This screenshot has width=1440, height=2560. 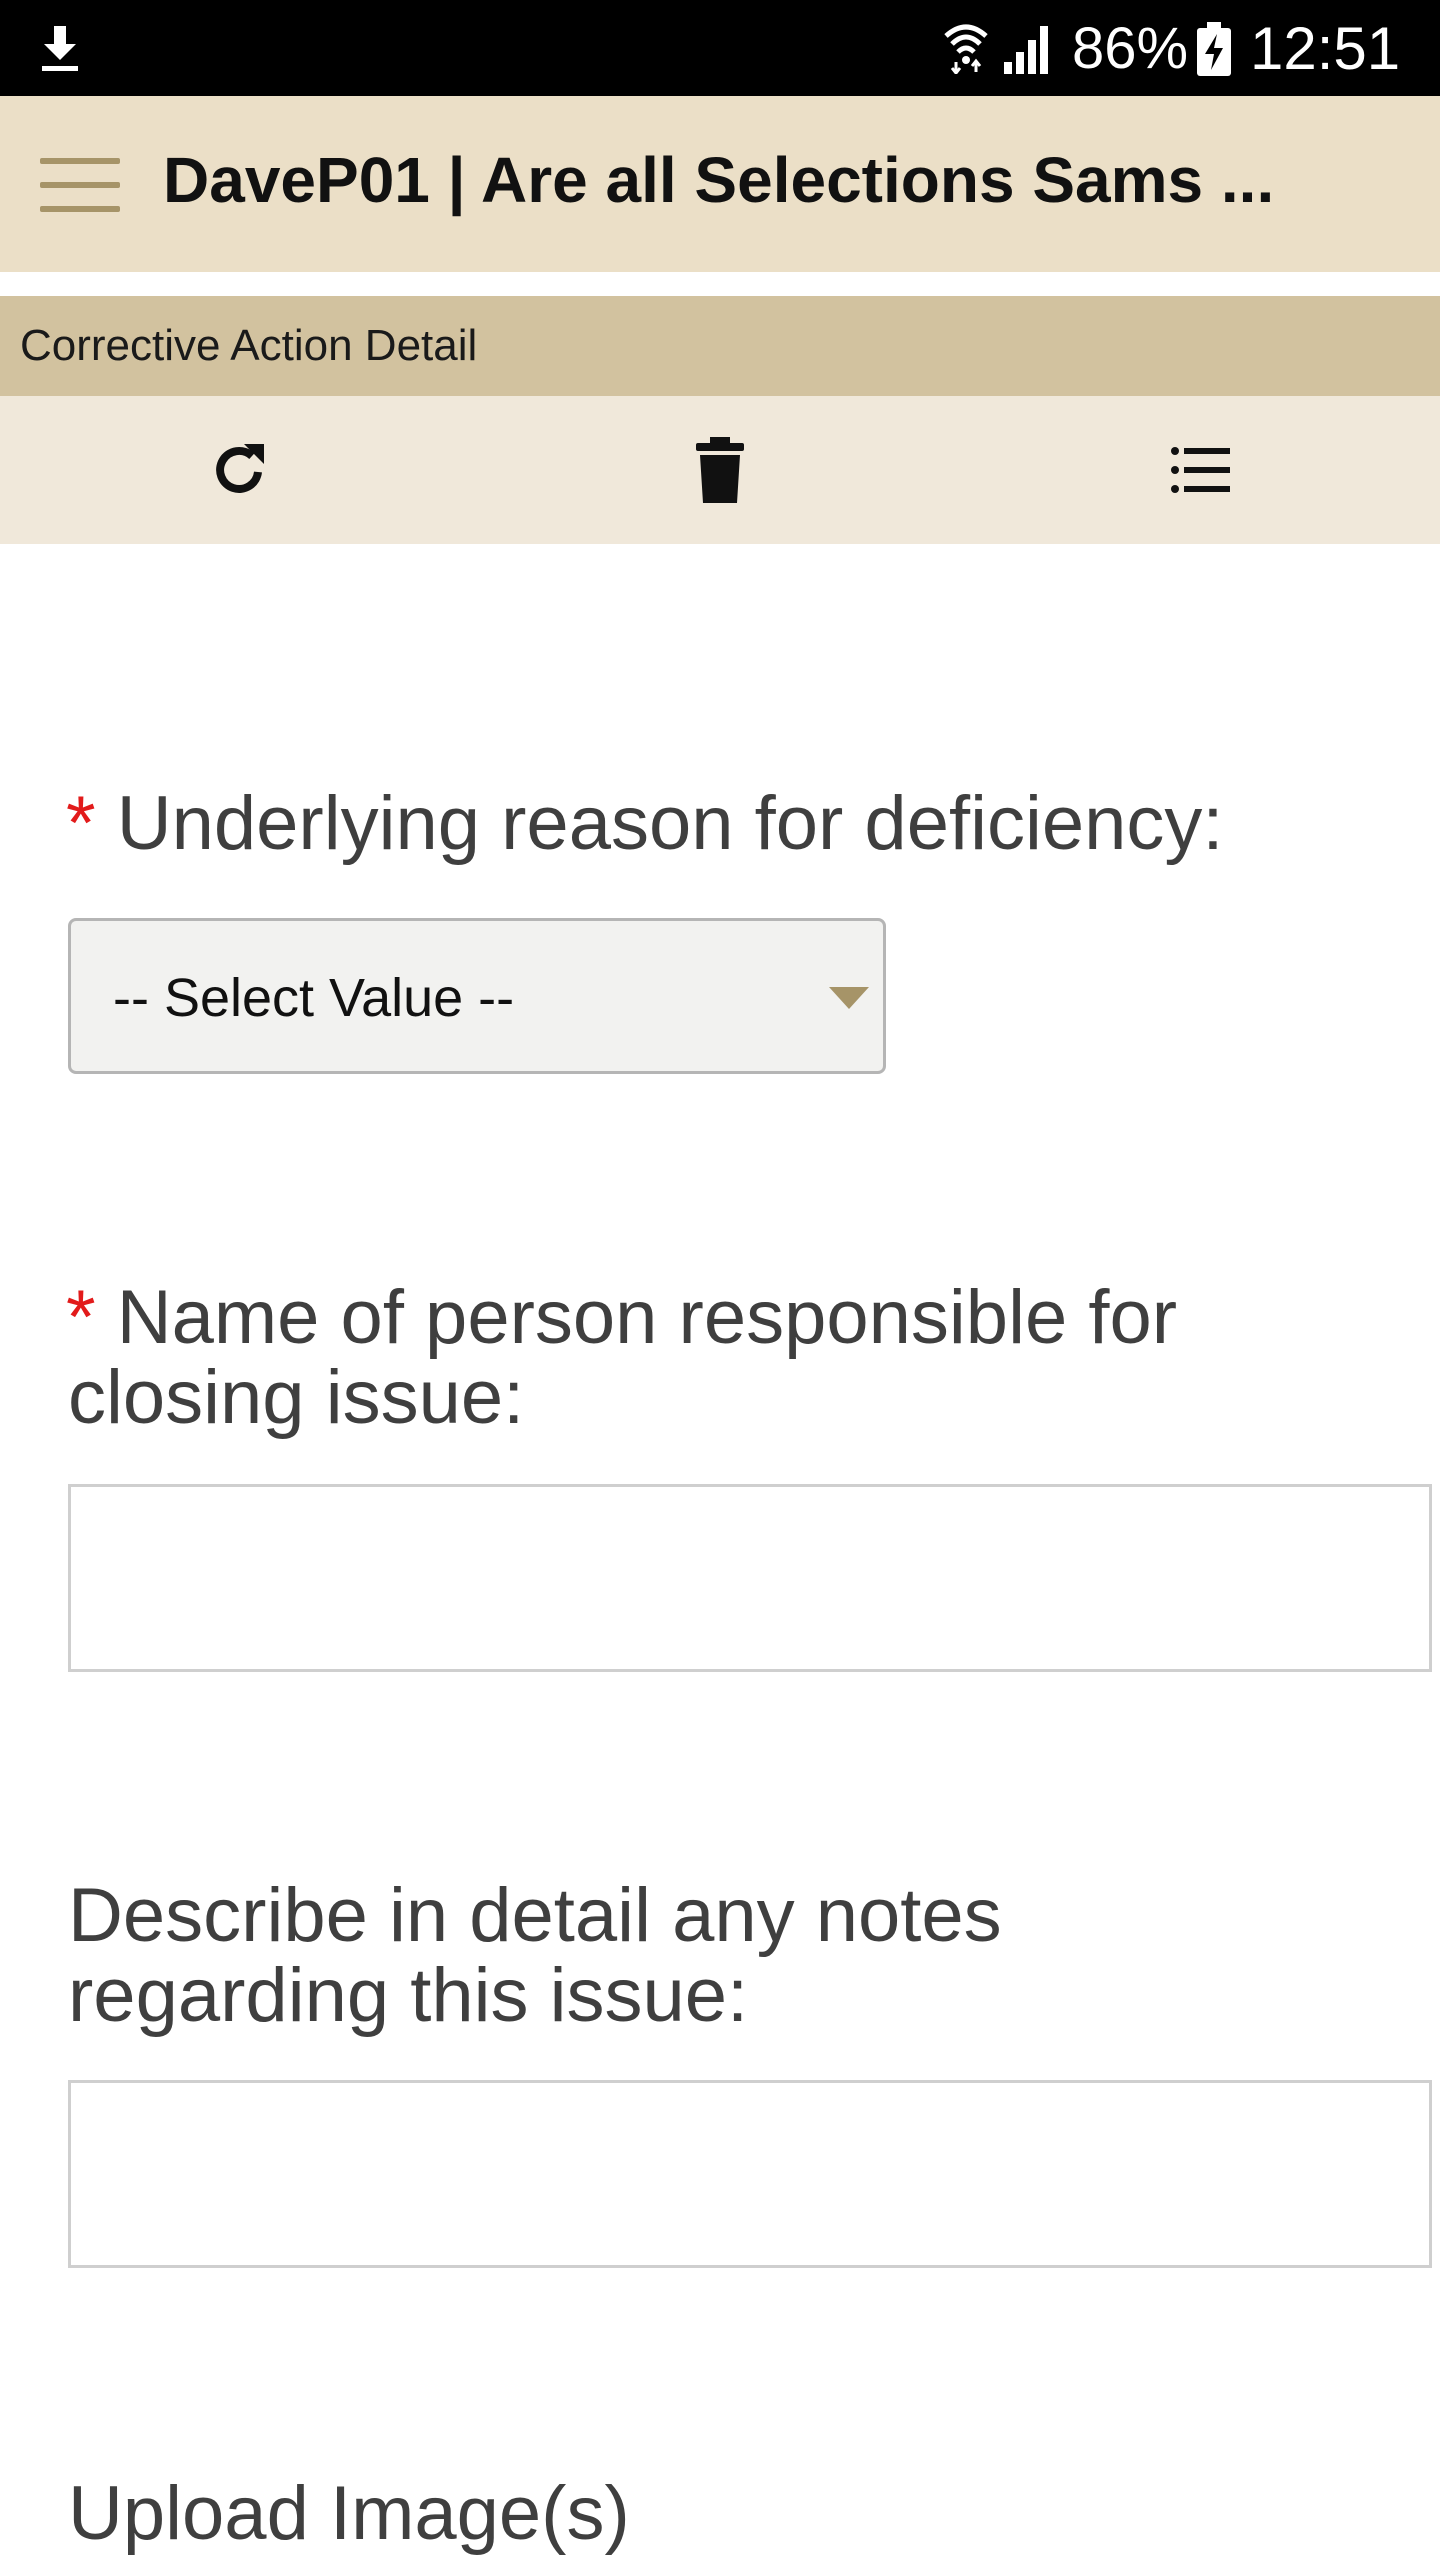 I want to click on list-icon, so click(x=1200, y=470).